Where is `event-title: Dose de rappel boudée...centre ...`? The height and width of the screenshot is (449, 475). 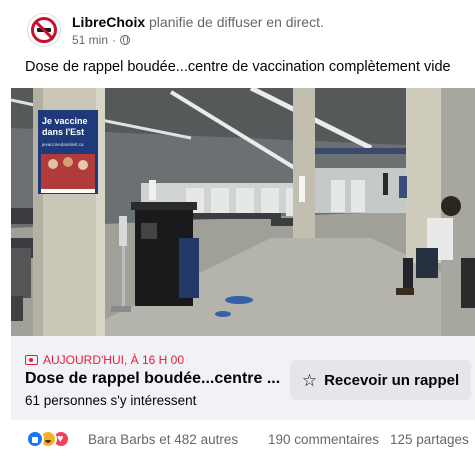
event-title: Dose de rappel boudée...centre ... is located at coordinates (152, 379).